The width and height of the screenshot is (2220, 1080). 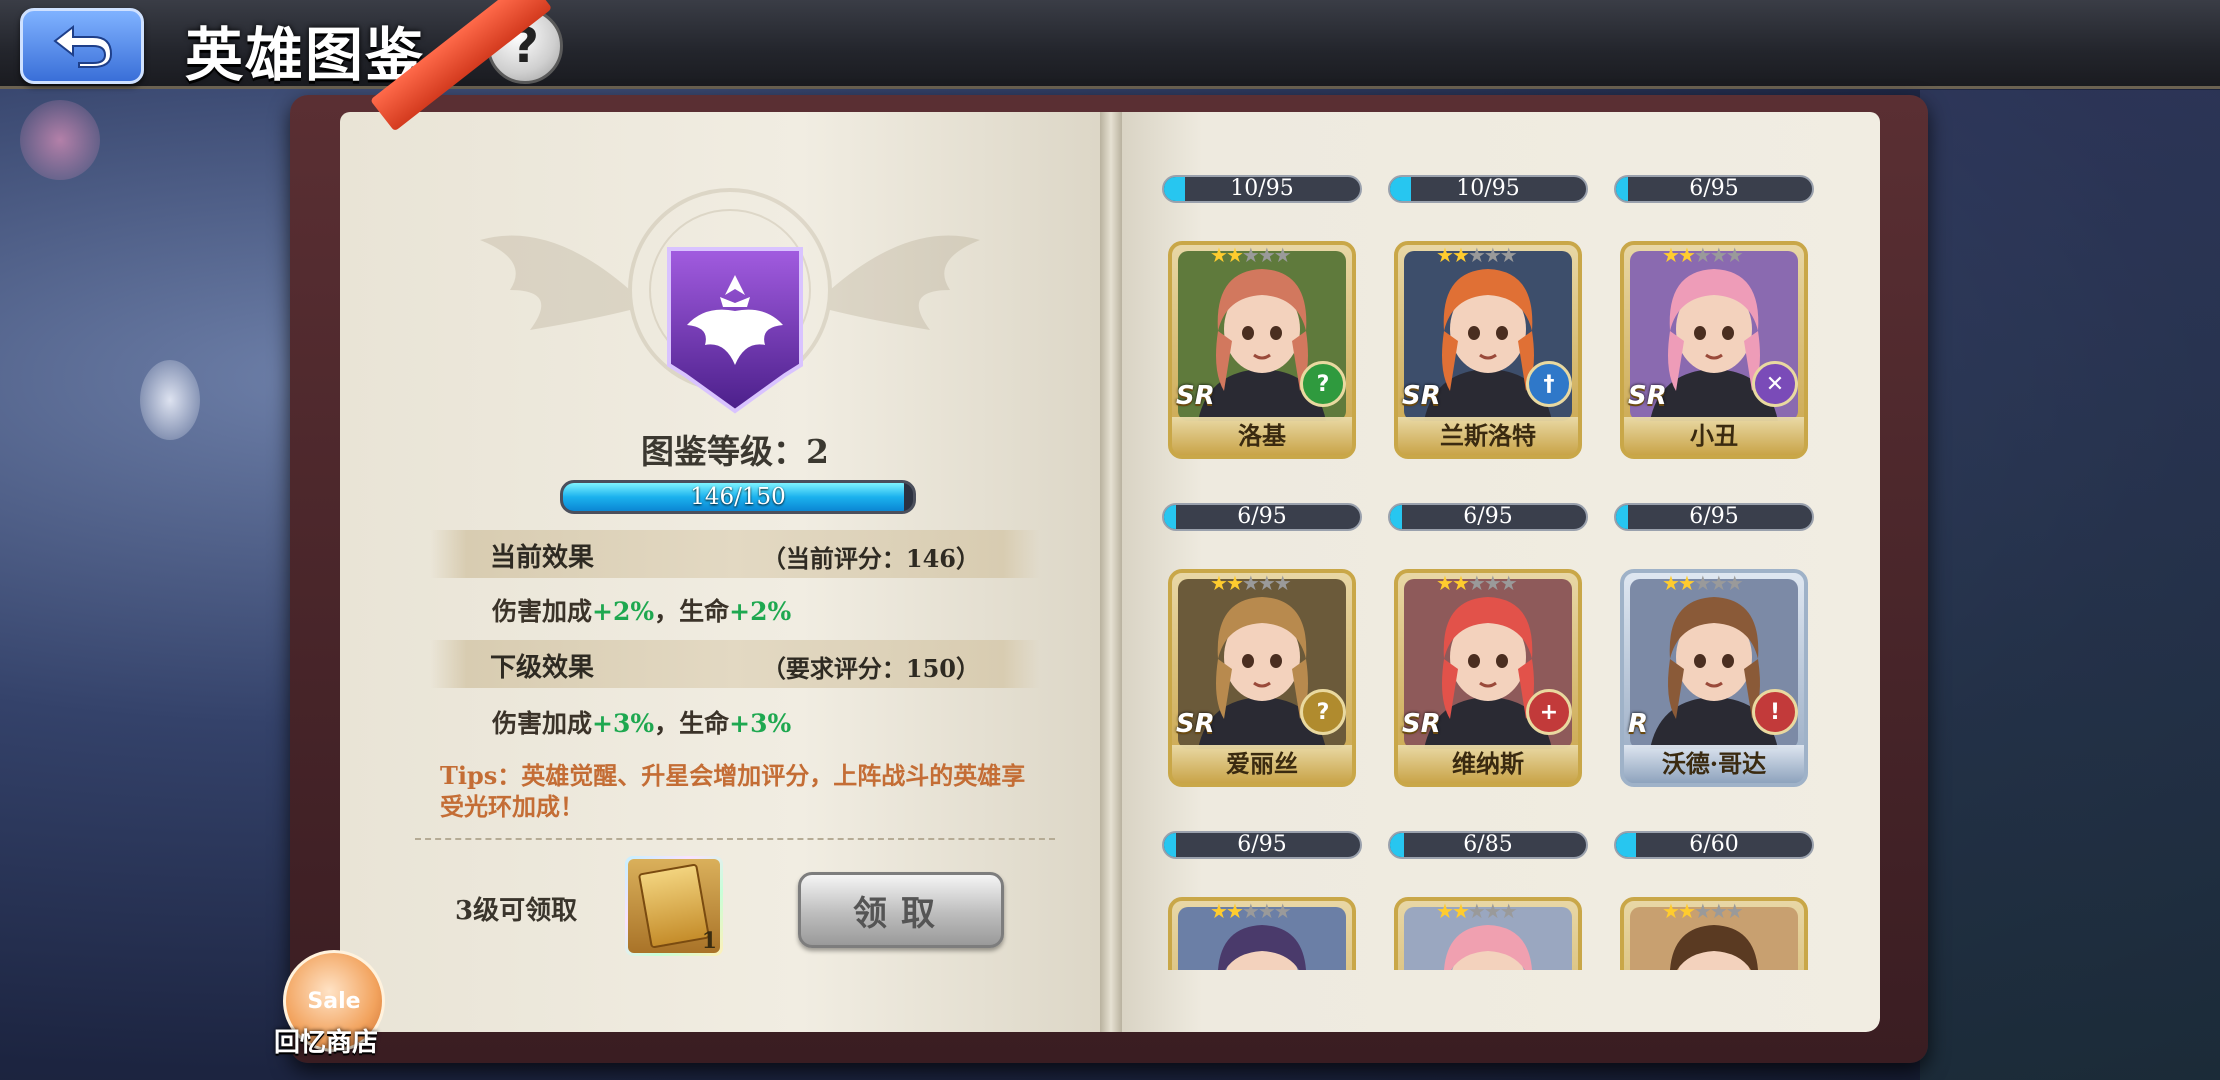 I want to click on reward-level-label: 3级可领取, so click(x=516, y=911).